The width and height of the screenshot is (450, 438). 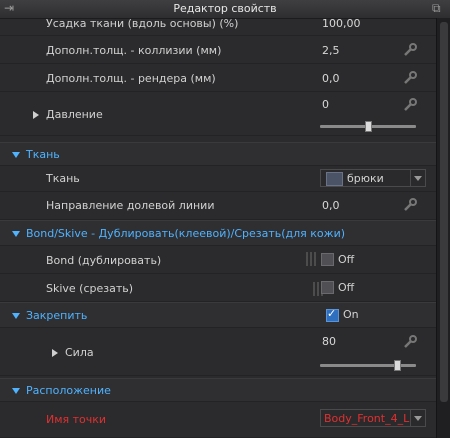 What do you see at coordinates (312, 259) in the screenshot?
I see `artifact-glyph` at bounding box center [312, 259].